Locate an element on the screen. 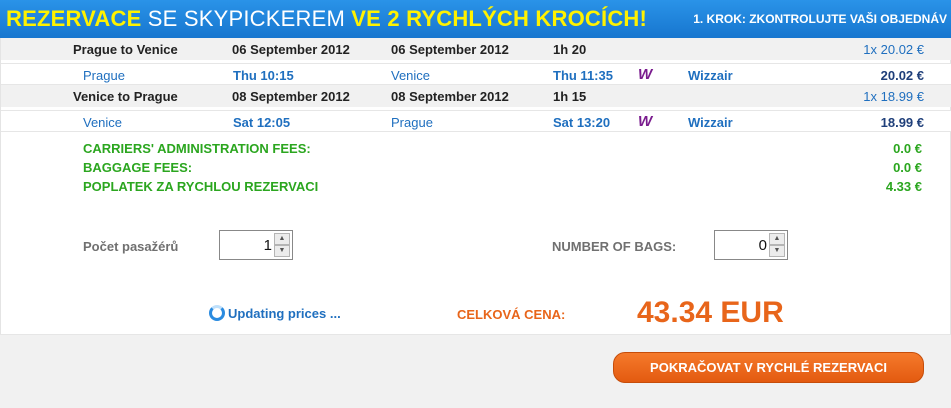 This screenshot has width=951, height=408. title-highlight-2: VE 2 RYCHLÝCH KROCÍCH! is located at coordinates (499, 18).